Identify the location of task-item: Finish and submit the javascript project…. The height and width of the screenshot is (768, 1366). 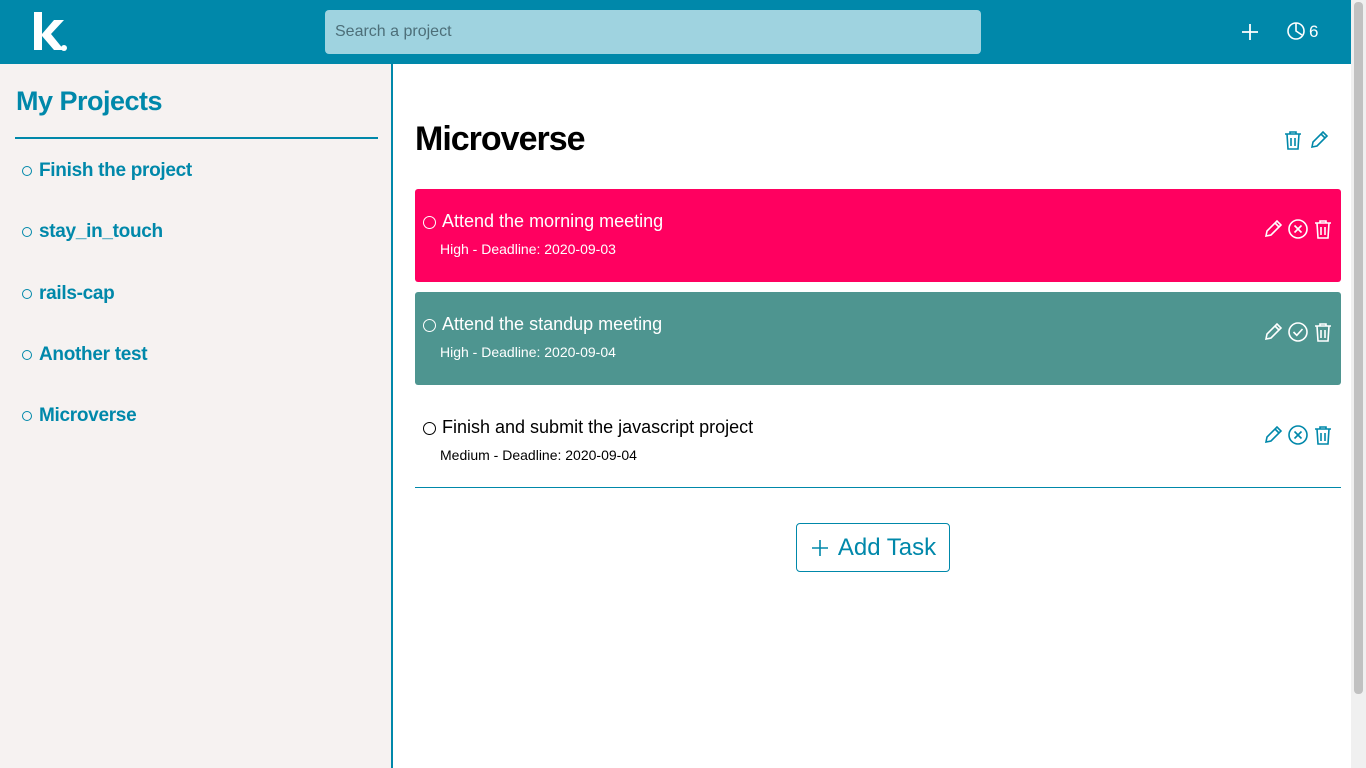
(878, 441).